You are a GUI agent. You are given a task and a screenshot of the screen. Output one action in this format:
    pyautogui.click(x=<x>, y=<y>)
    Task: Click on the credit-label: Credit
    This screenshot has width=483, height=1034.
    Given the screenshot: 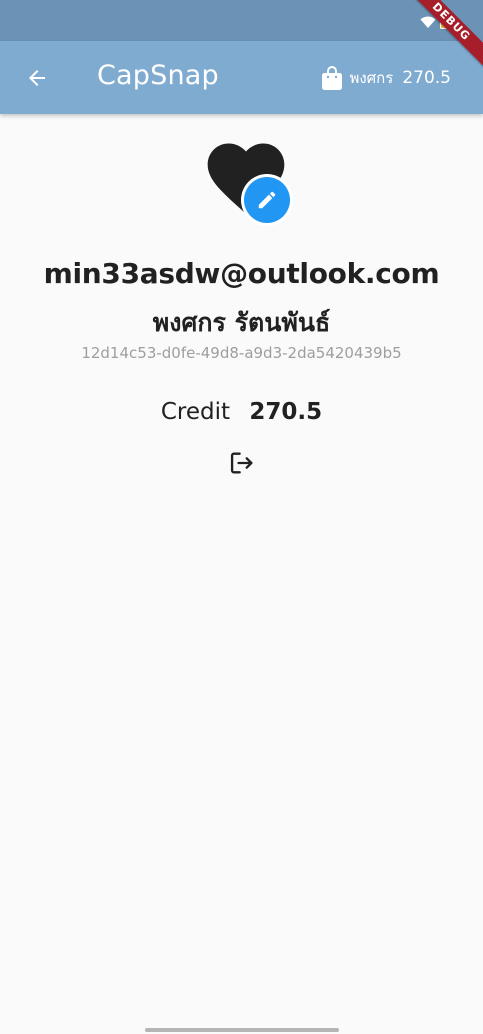 What is the action you would take?
    pyautogui.click(x=195, y=412)
    